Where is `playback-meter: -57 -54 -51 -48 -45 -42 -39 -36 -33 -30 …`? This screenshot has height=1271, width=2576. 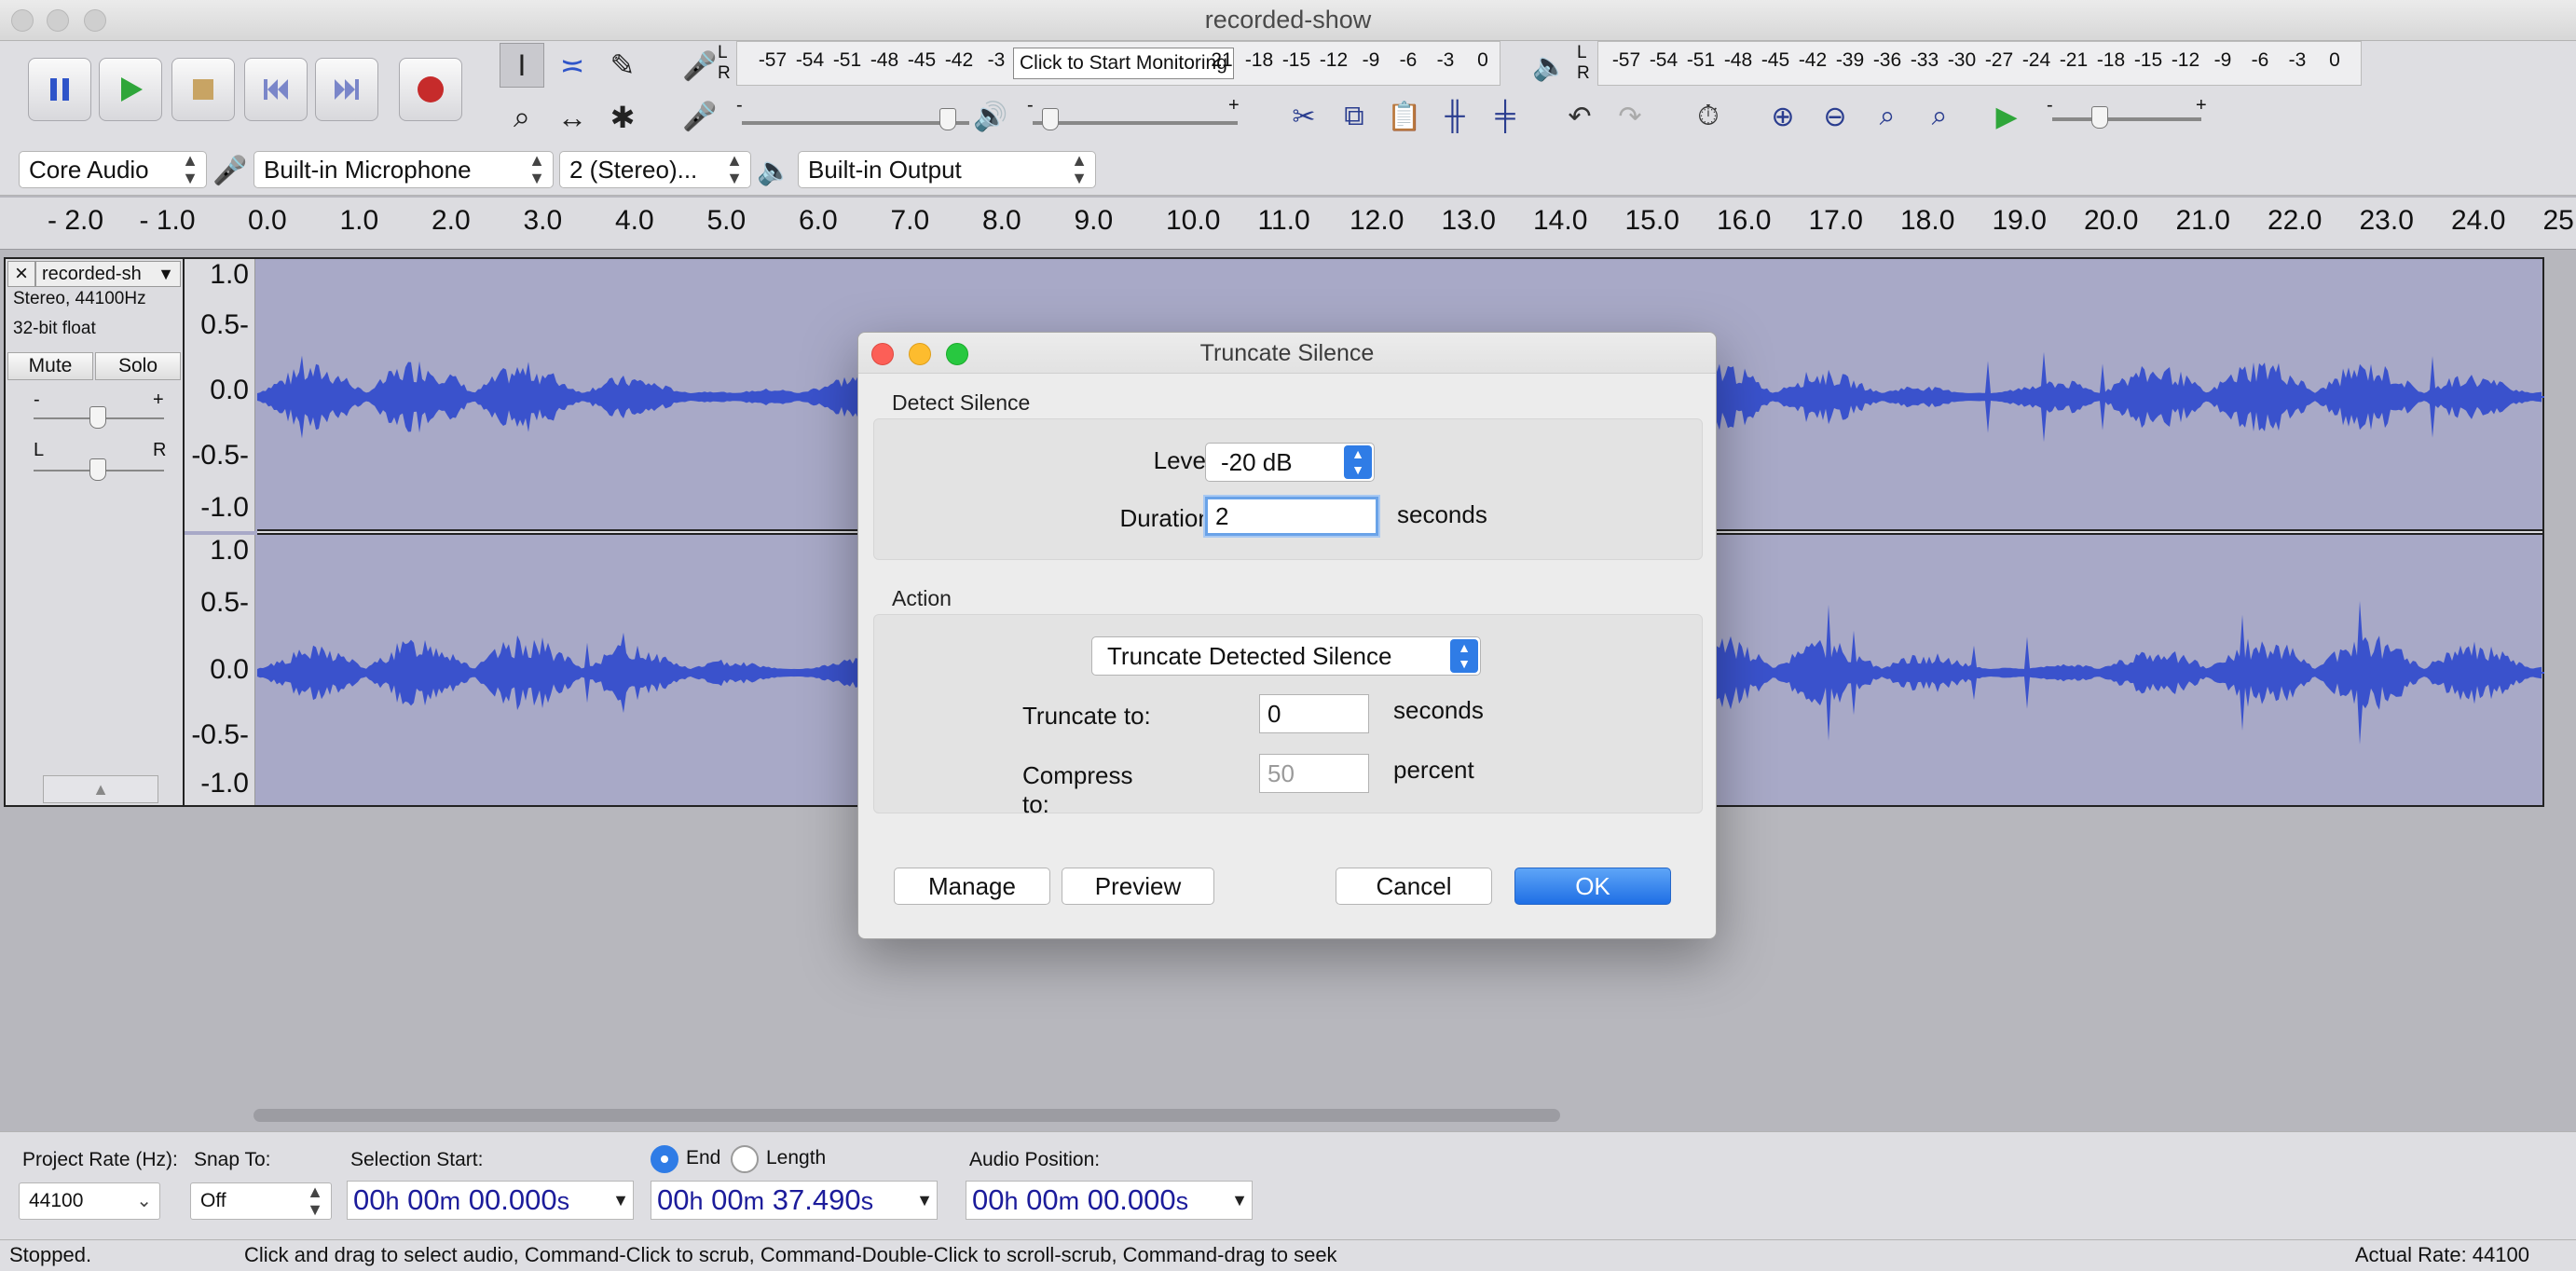 playback-meter: -57 -54 -51 -48 -45 -42 -39 -36 -33 -30 … is located at coordinates (1979, 64).